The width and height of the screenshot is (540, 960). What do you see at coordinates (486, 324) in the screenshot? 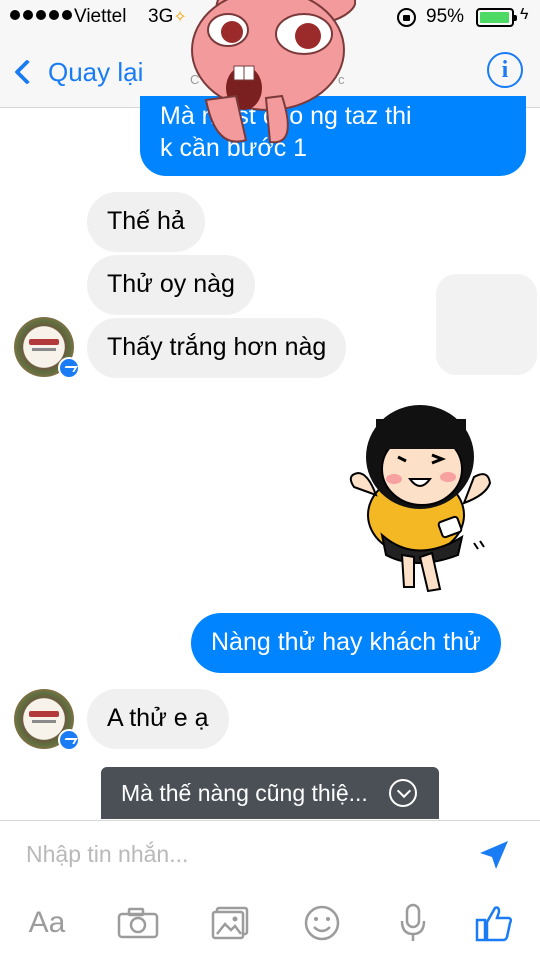
I see `image-attachment-placeholder` at bounding box center [486, 324].